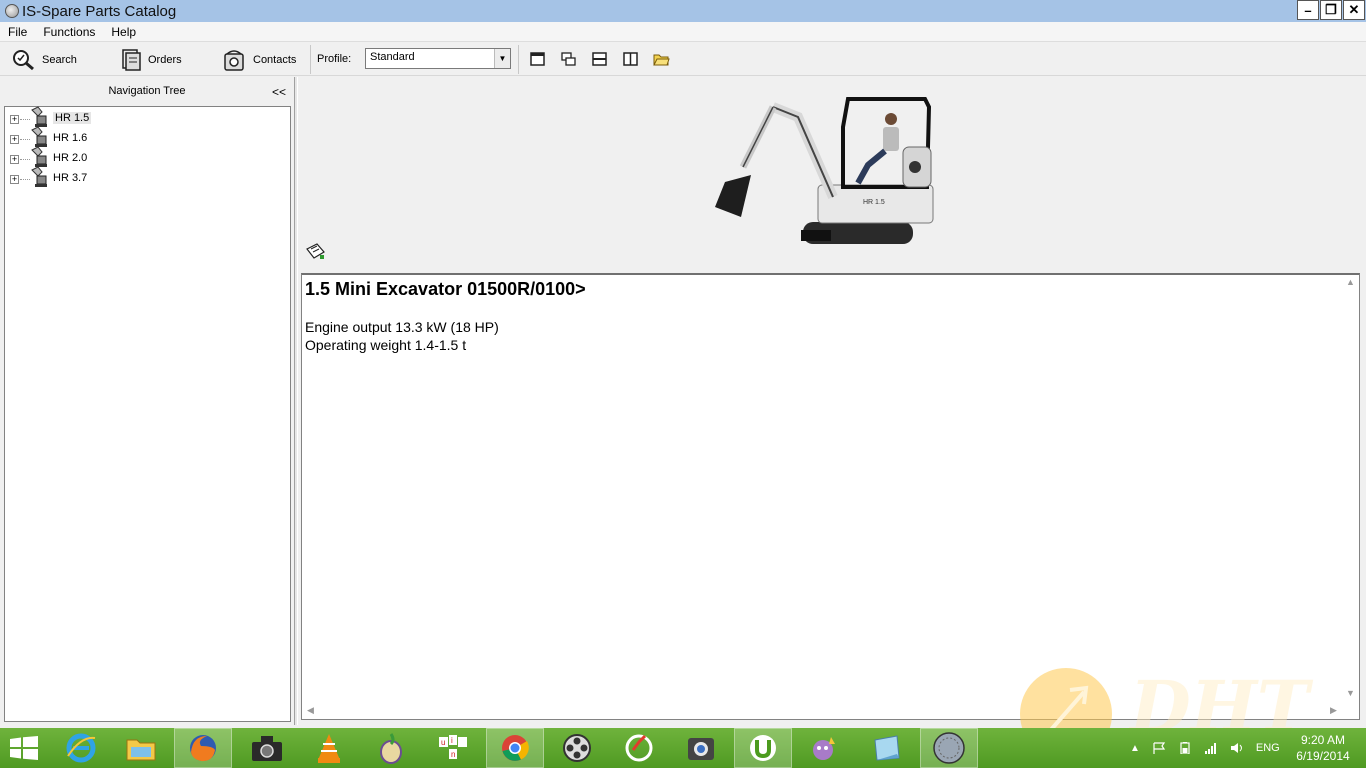 The height and width of the screenshot is (768, 1366). I want to click on camera-icon, so click(267, 748).